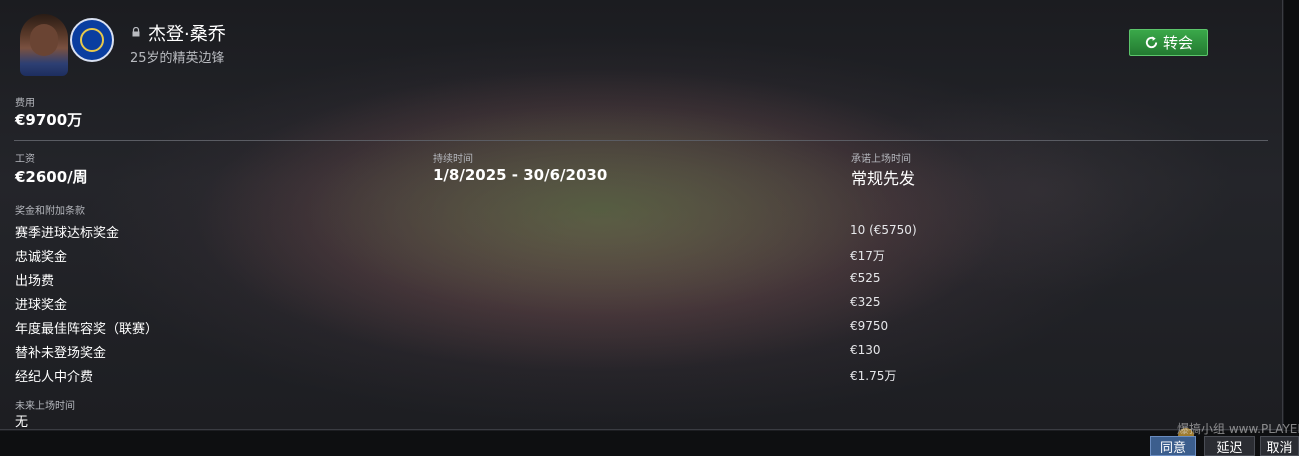 The height and width of the screenshot is (456, 1299). Describe the element at coordinates (873, 376) in the screenshot. I see `bonus-value: €1.75万` at that location.